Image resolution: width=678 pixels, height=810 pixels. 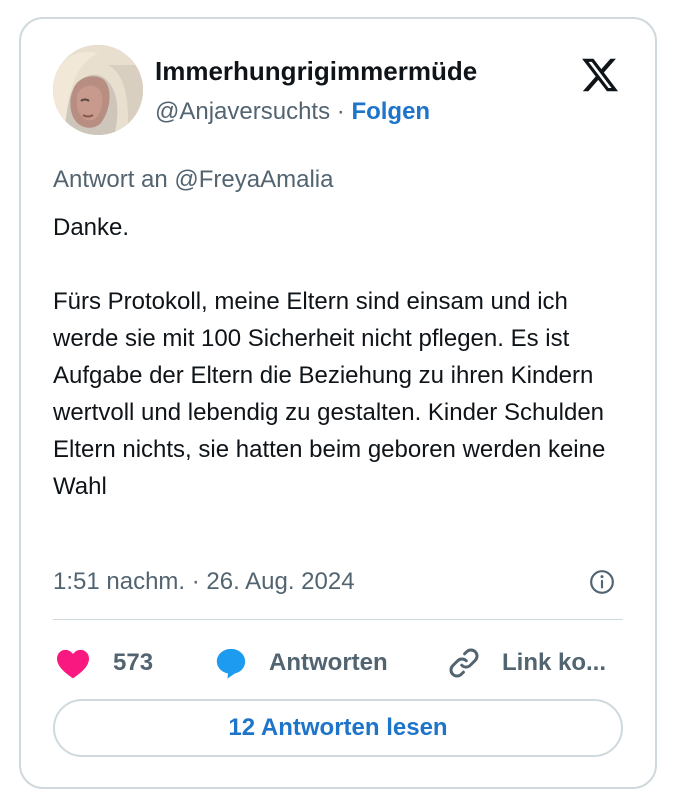 I want to click on author-avatar, so click(x=98, y=90).